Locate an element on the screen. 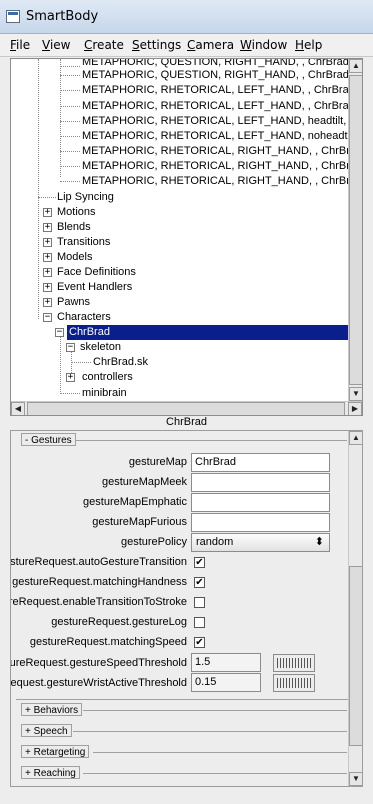 This screenshot has width=373, height=804. gesture-map-input: ChrBrad is located at coordinates (260, 462).